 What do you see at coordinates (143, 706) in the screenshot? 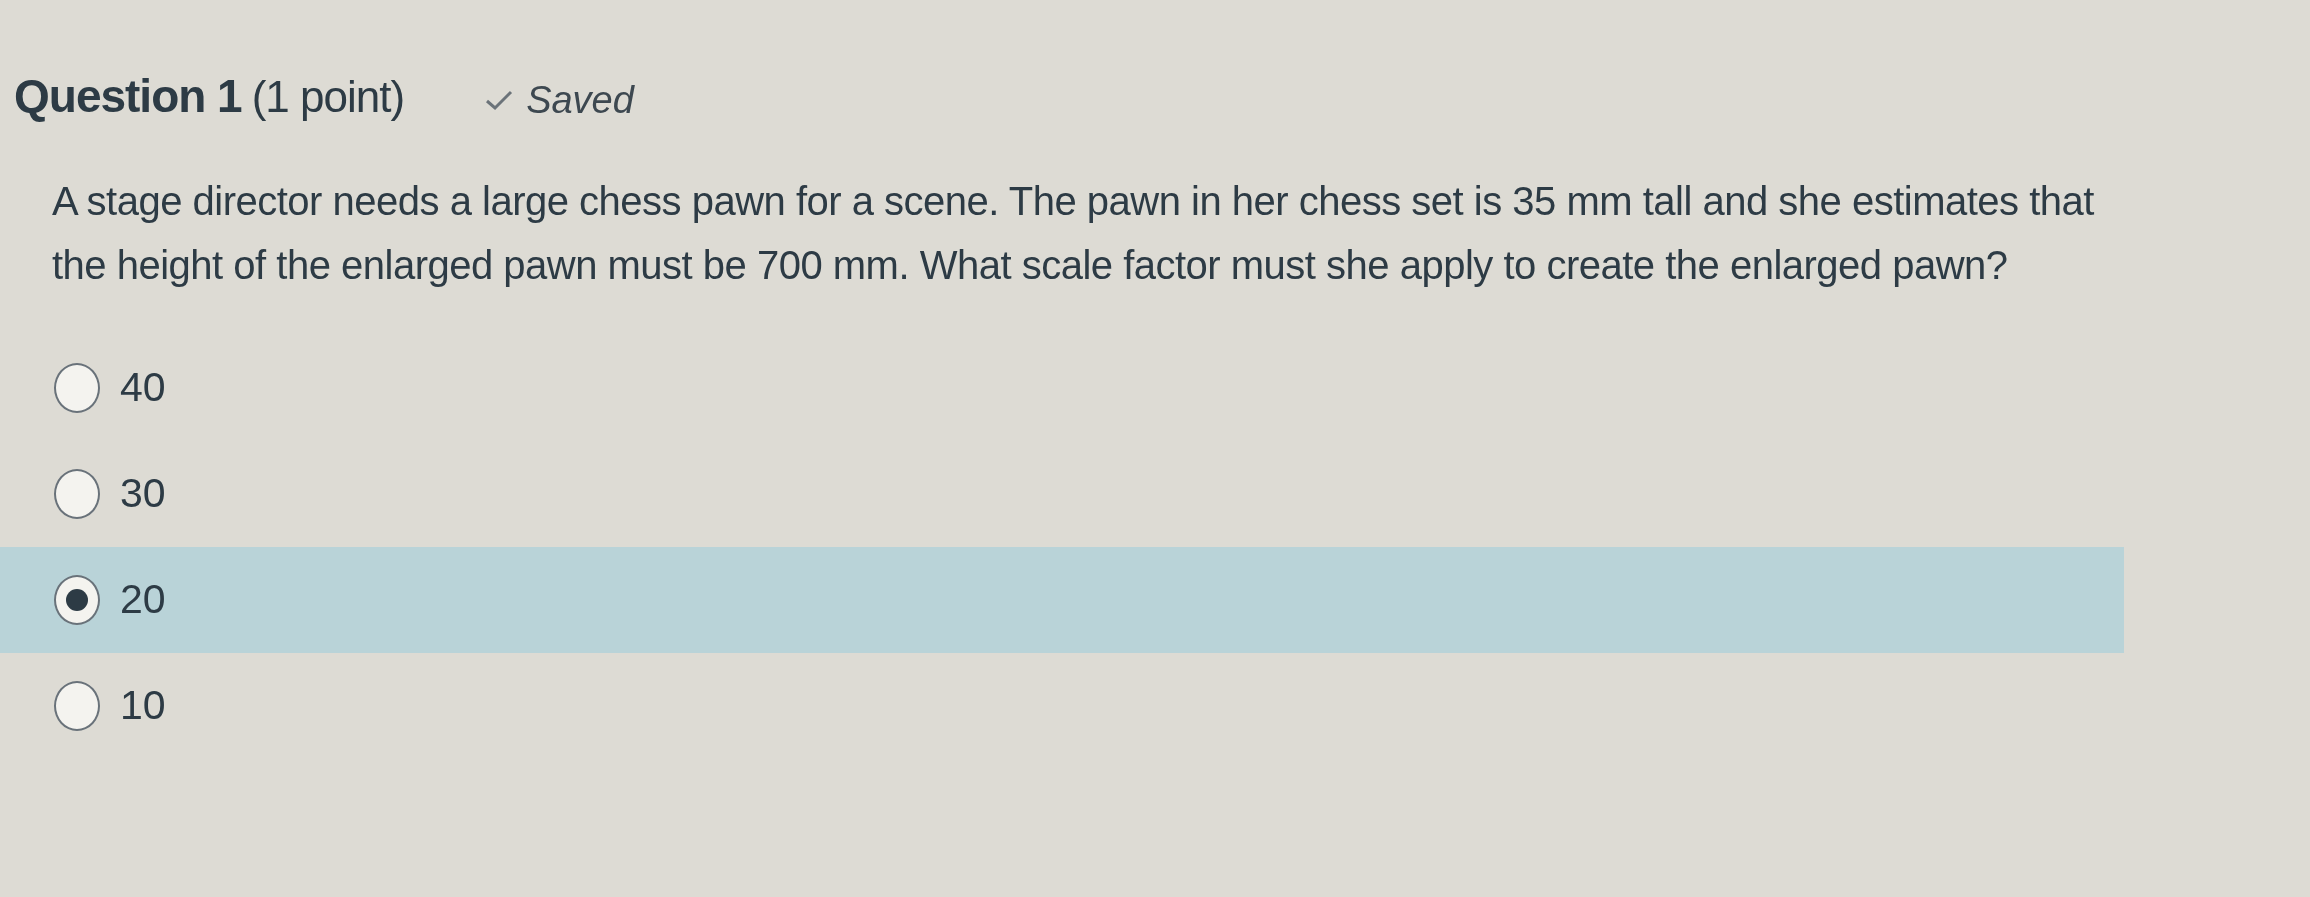
I see `option-label: 10` at bounding box center [143, 706].